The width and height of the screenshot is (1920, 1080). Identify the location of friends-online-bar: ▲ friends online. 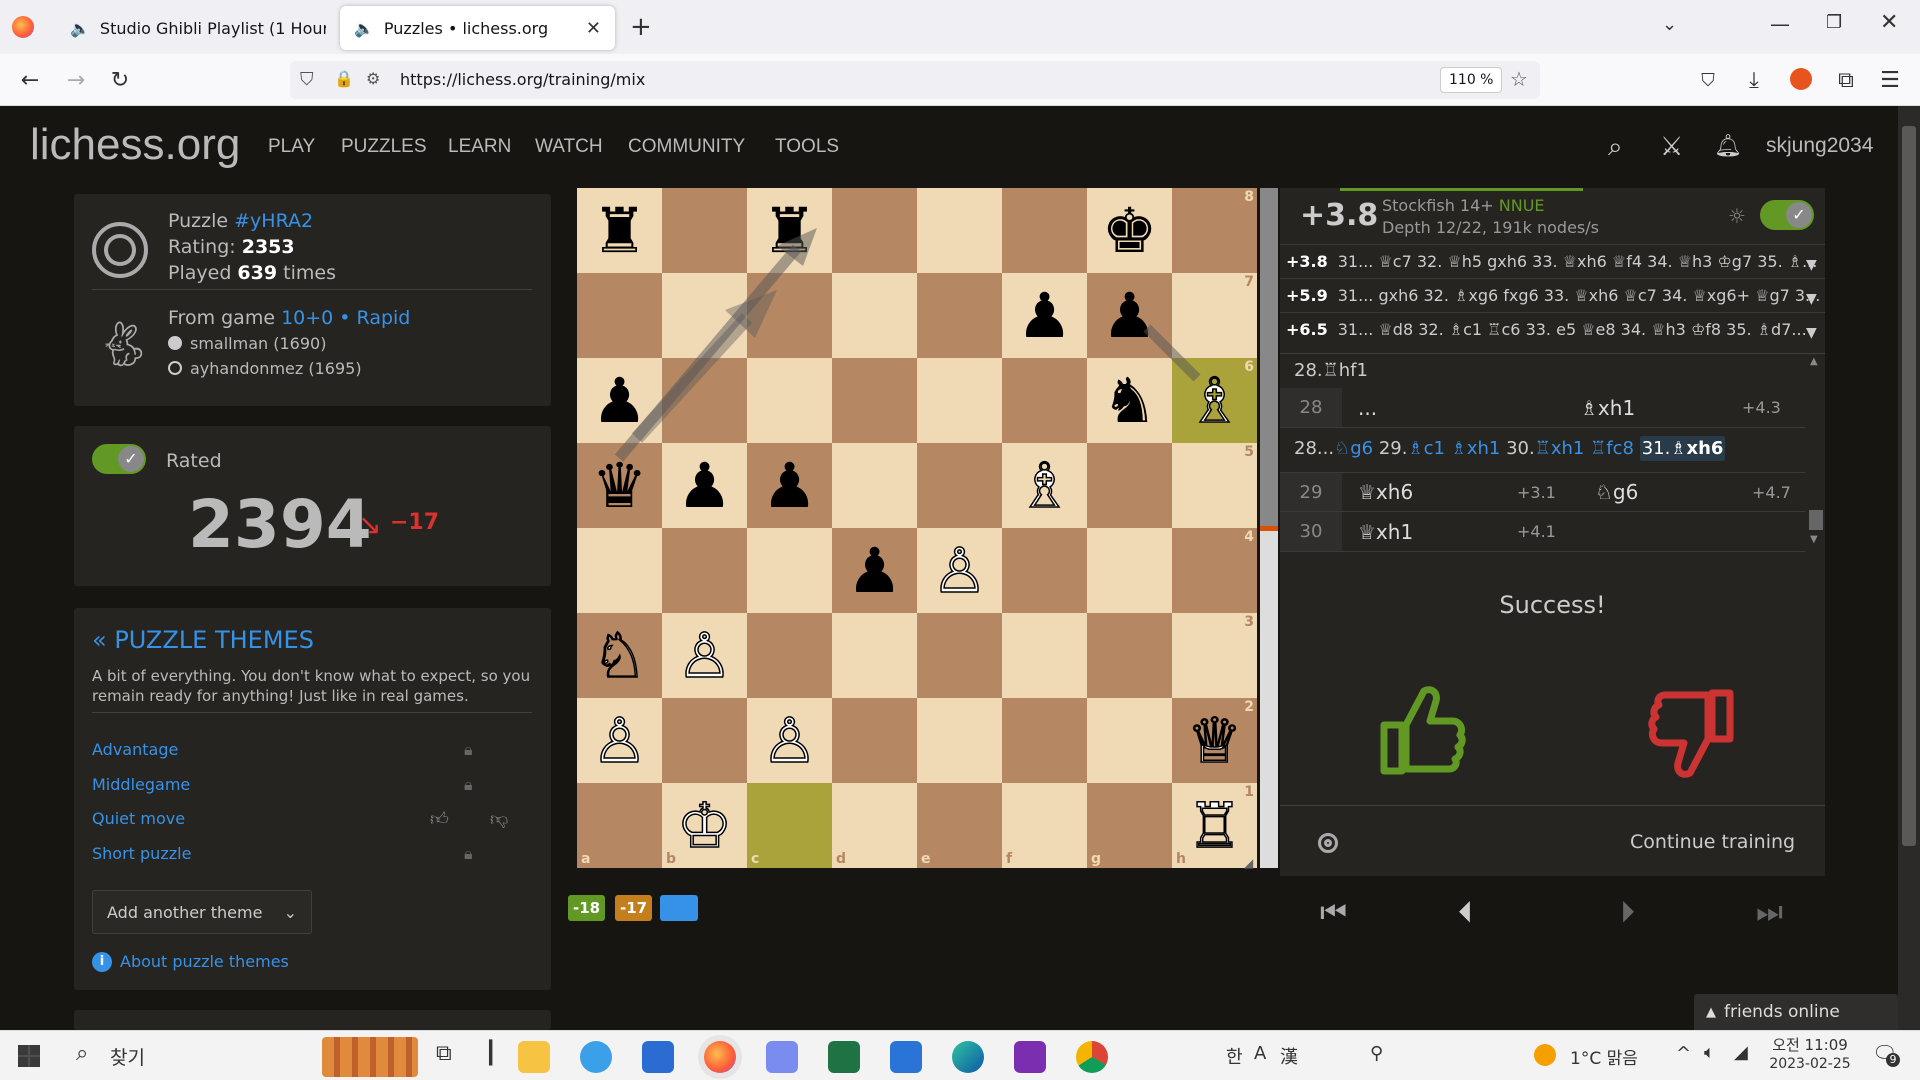
(1796, 1012).